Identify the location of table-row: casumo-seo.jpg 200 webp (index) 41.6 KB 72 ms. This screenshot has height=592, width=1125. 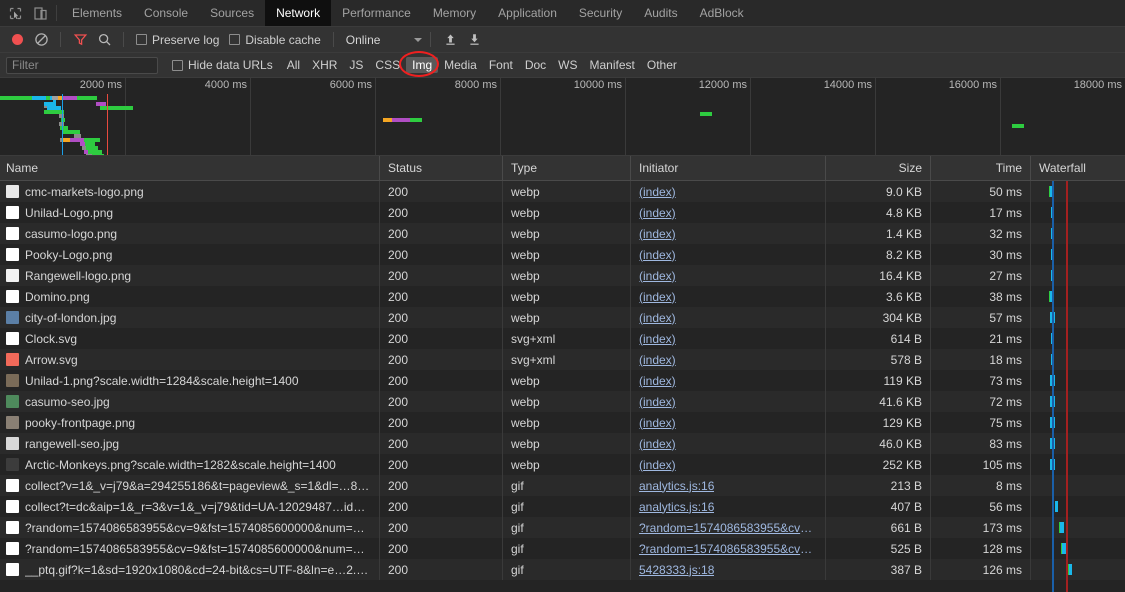
(562, 401).